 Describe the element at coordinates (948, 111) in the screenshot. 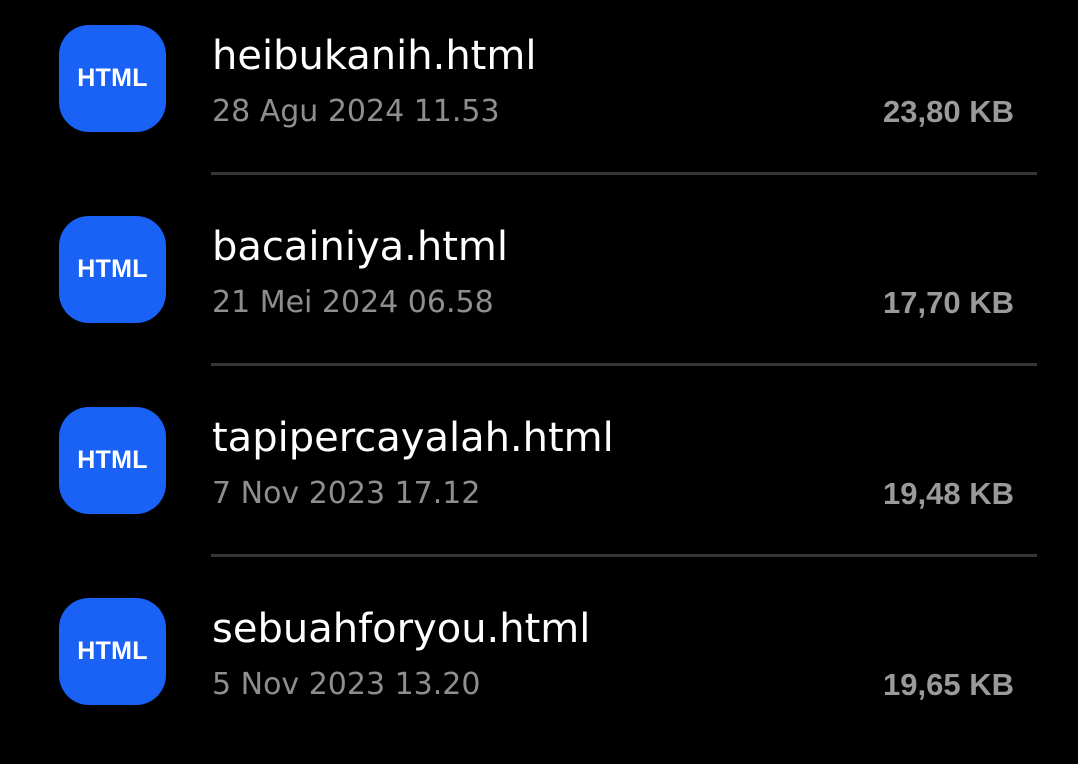

I see `file-size: 23,80 KB` at that location.